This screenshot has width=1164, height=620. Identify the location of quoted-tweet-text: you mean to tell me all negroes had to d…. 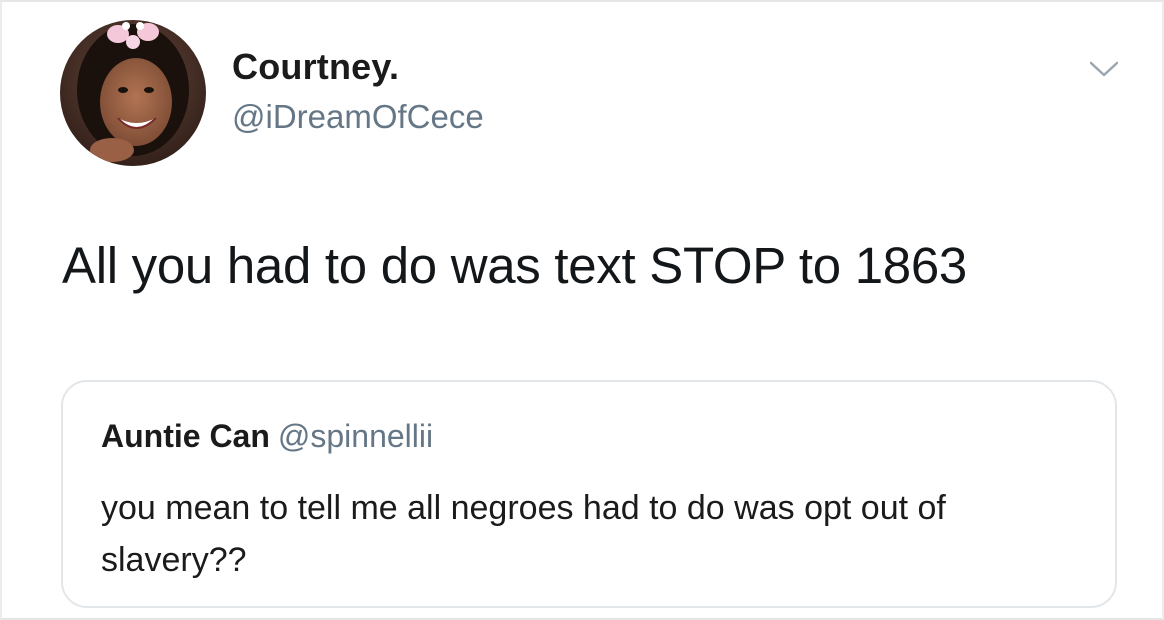
(523, 534).